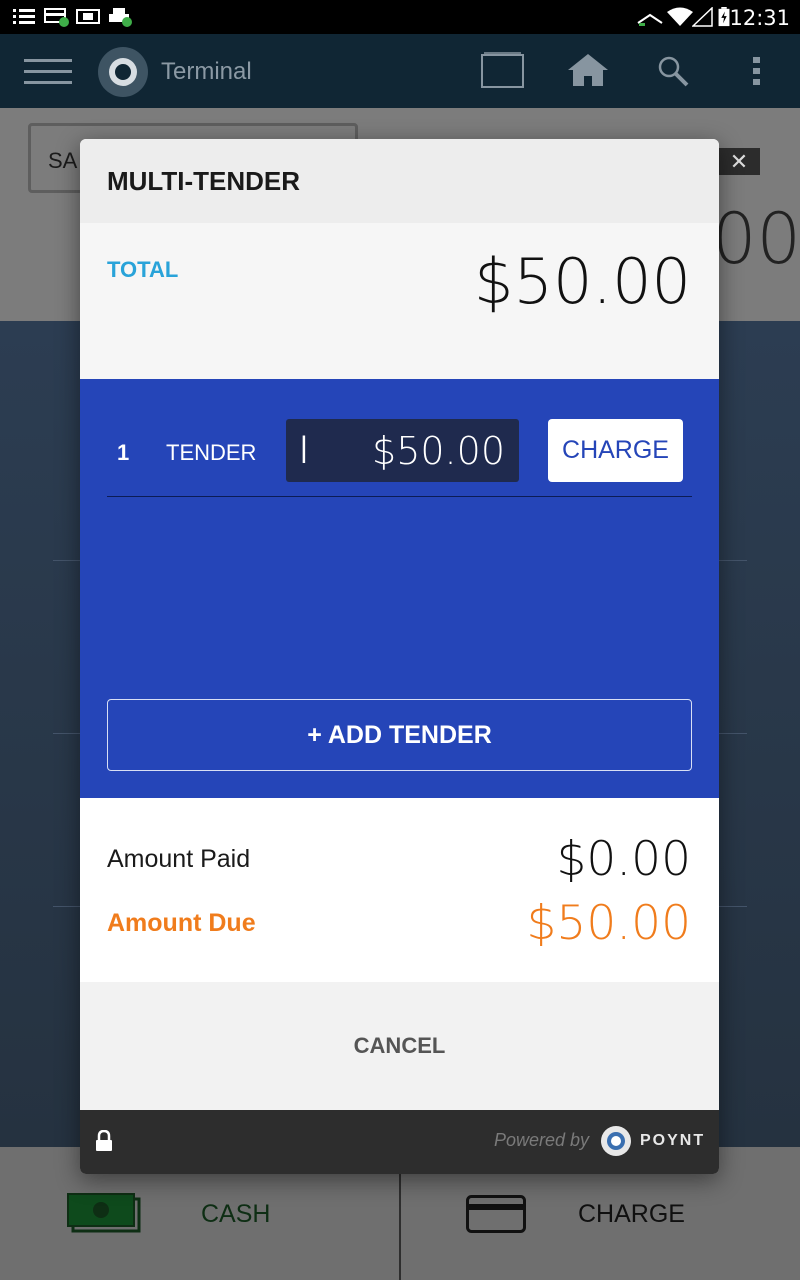  Describe the element at coordinates (120, 17) in the screenshot. I see `printer-check-icon` at that location.